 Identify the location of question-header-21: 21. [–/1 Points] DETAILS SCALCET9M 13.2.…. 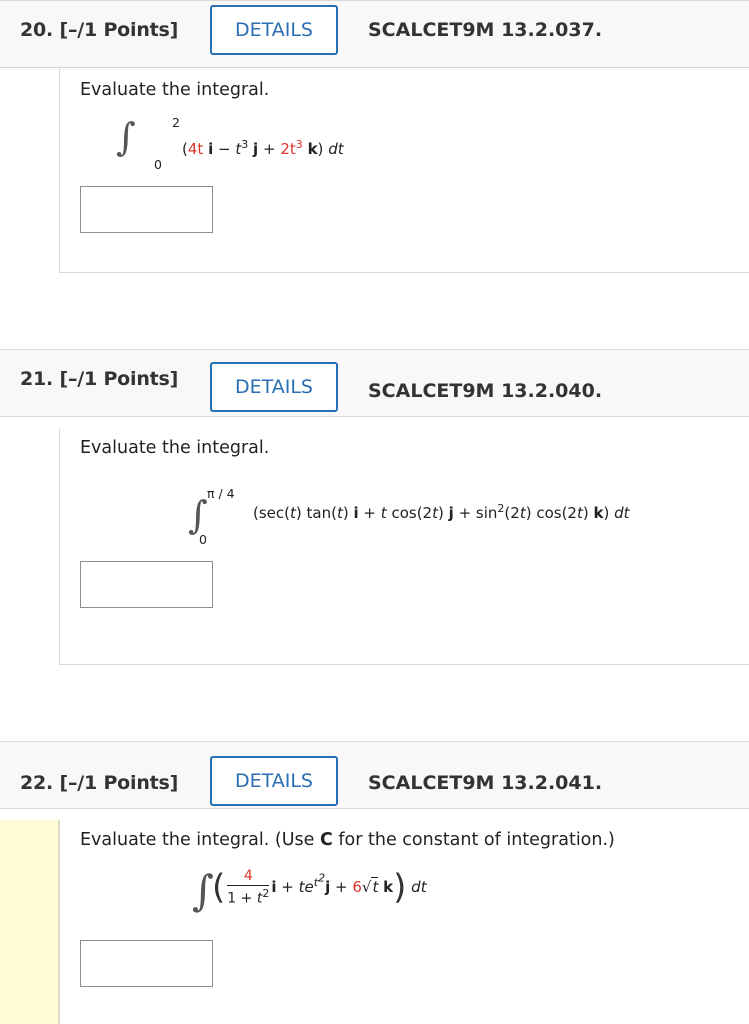
(374, 383).